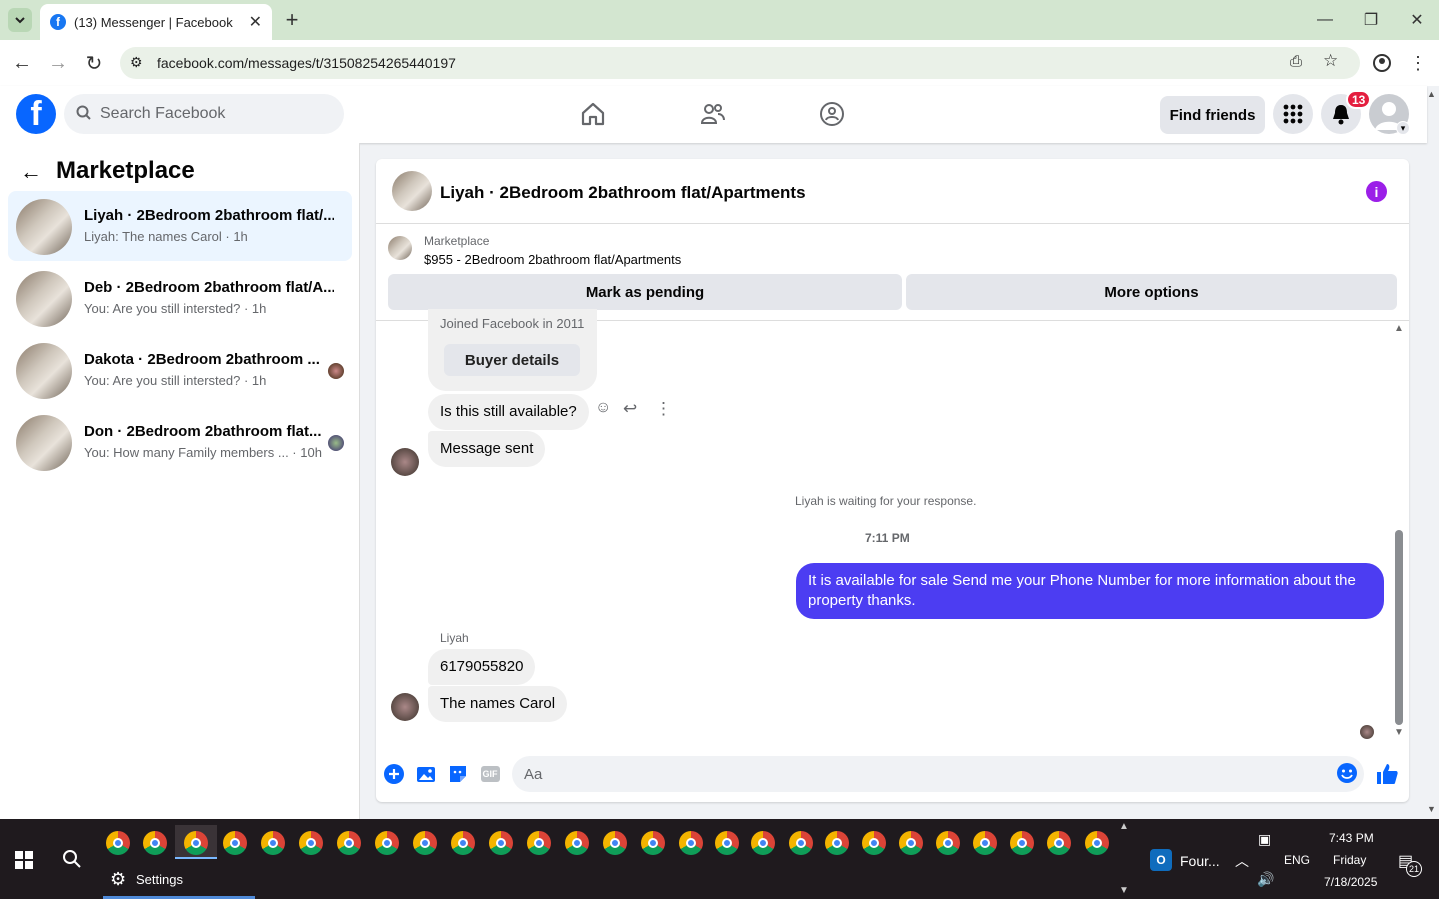 The image size is (1439, 899). What do you see at coordinates (593, 114) in the screenshot?
I see `home-icon` at bounding box center [593, 114].